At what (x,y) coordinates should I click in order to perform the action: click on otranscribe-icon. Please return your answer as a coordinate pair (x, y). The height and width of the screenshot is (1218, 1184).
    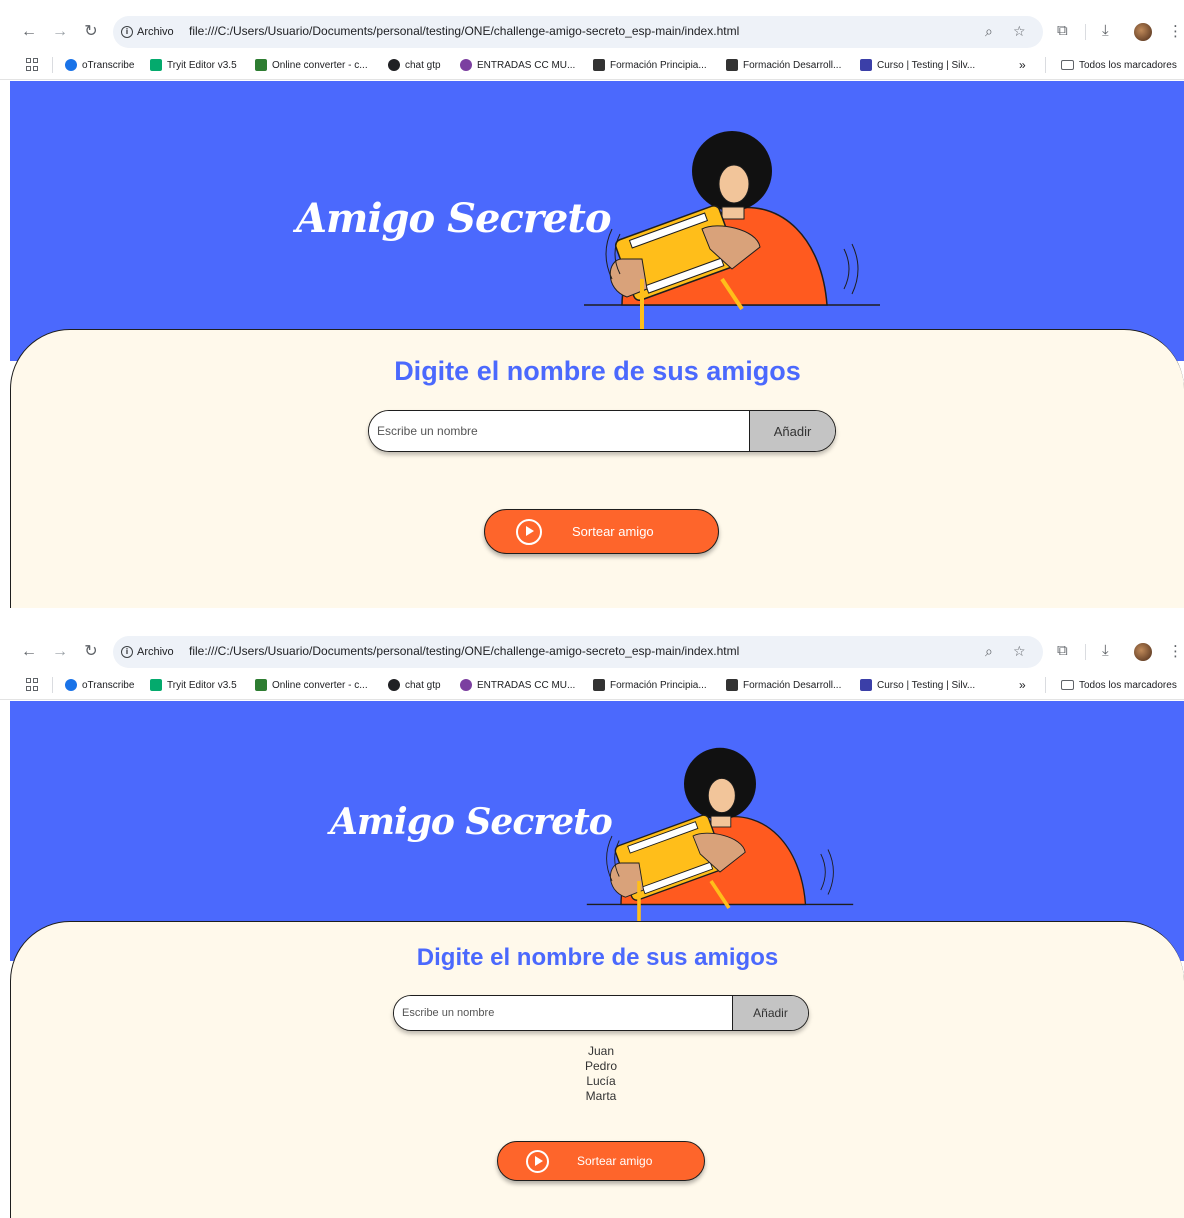
    Looking at the image, I should click on (71, 65).